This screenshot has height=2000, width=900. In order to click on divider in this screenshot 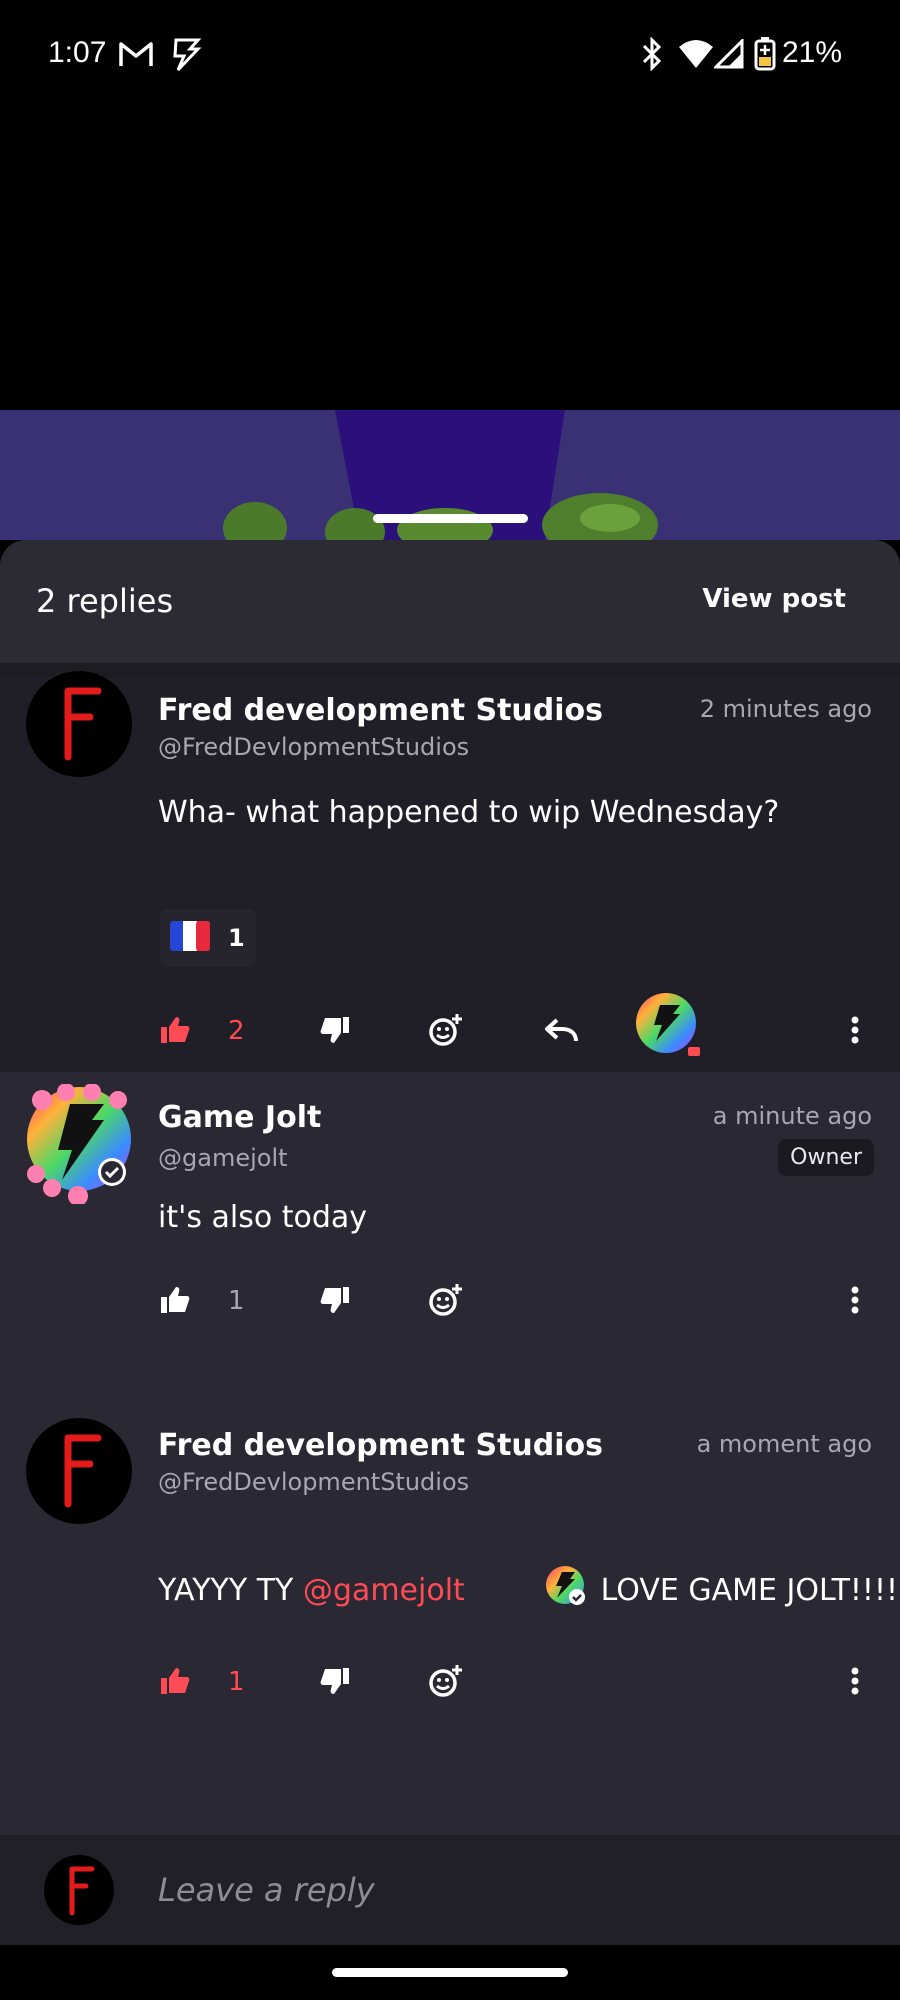, I will do `click(450, 670)`.